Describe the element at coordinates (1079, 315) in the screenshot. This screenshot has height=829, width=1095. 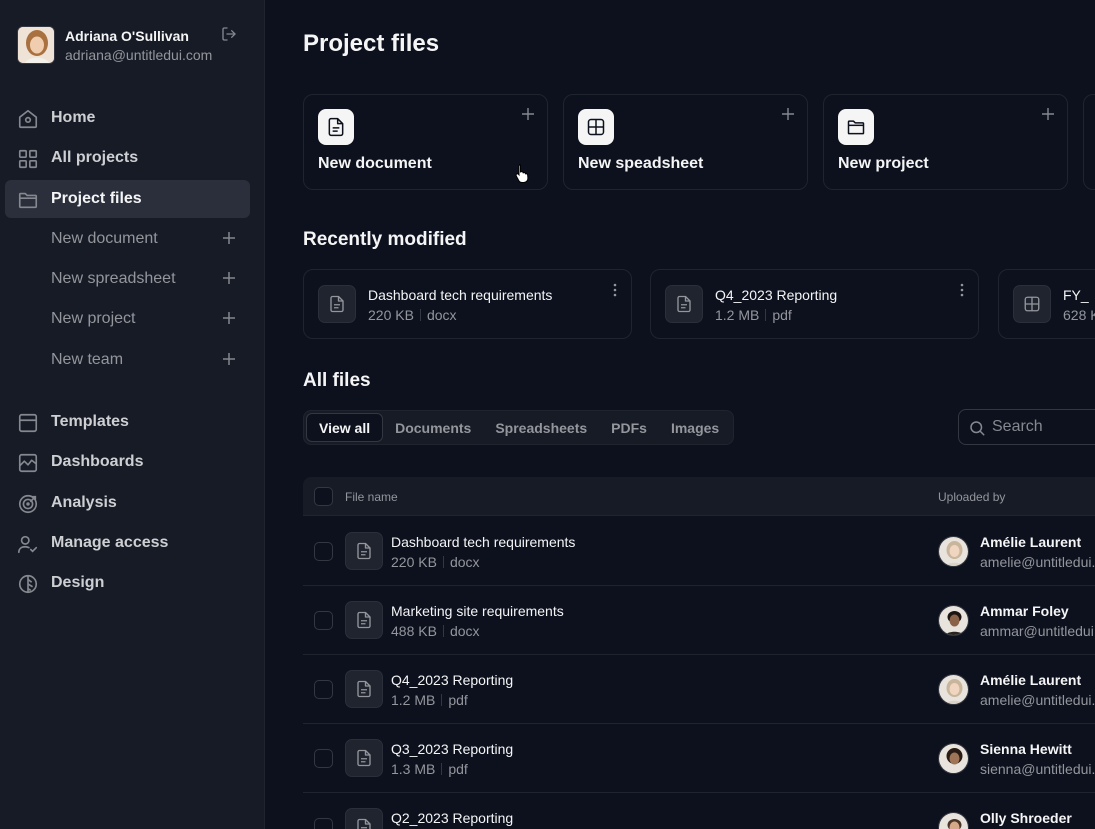
I see `file-size: 628 K` at that location.